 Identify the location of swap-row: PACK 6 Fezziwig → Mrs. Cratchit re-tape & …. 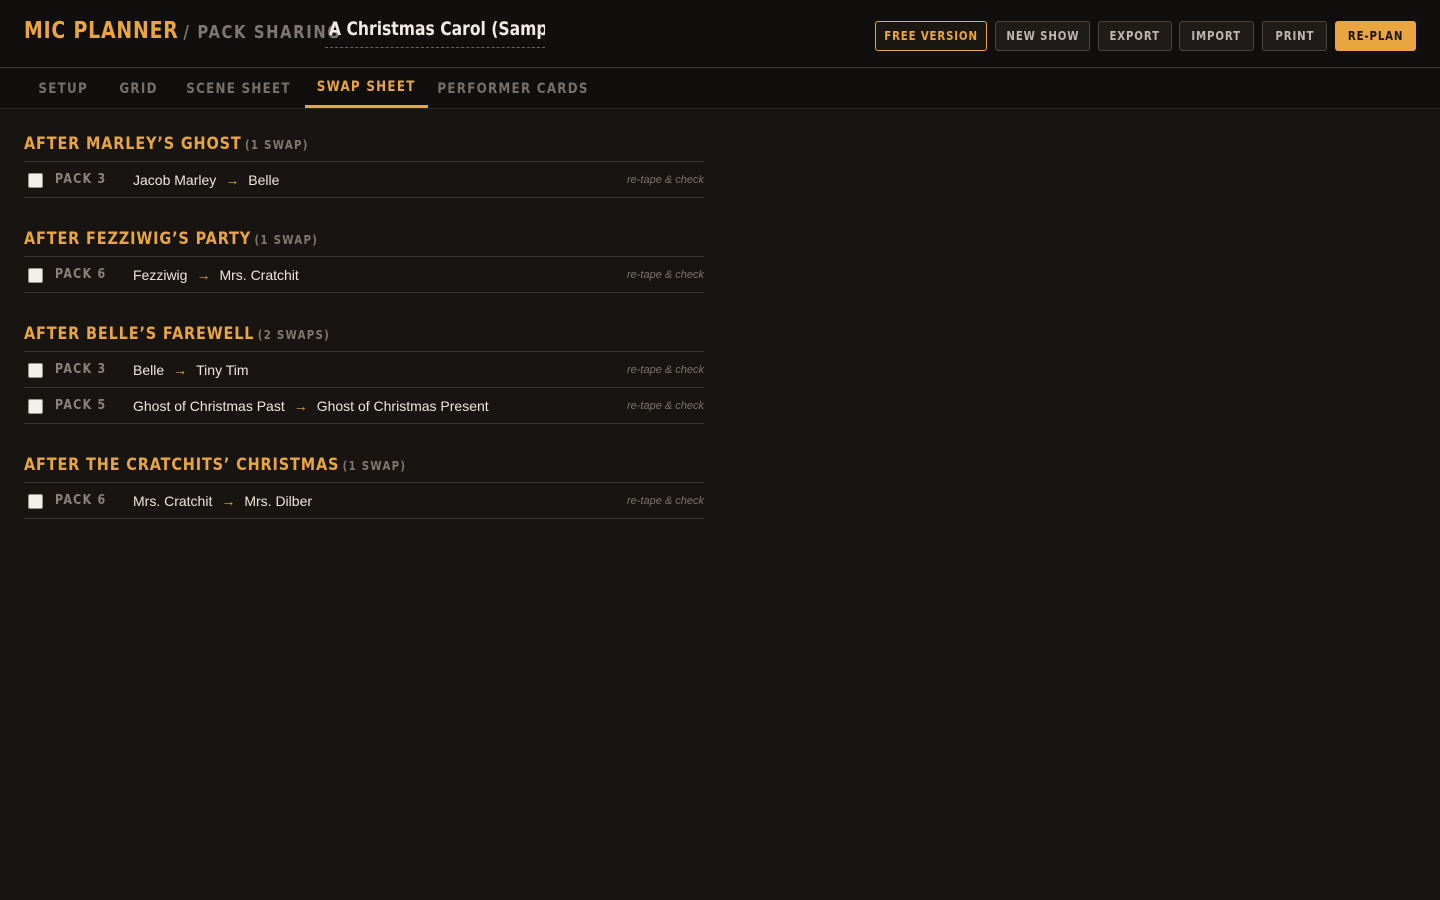
(364, 275).